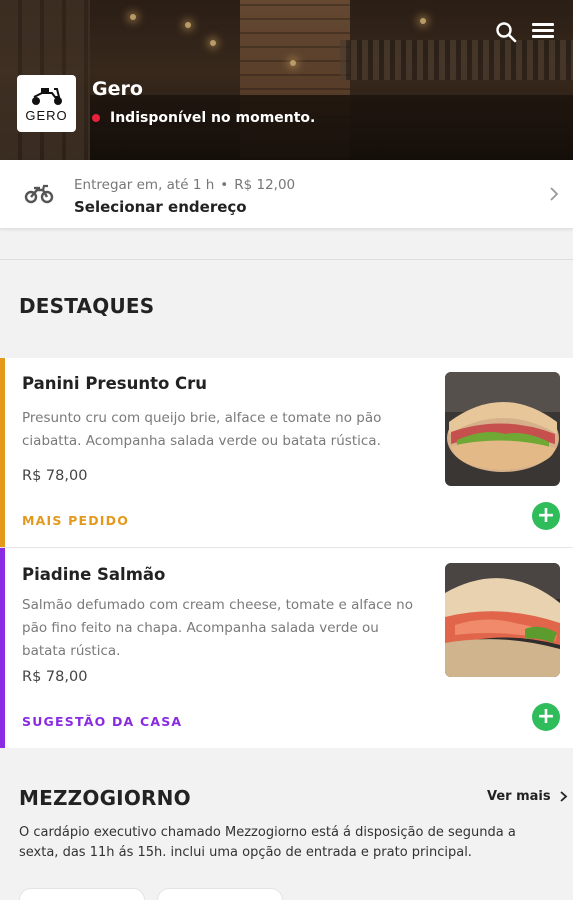 The height and width of the screenshot is (900, 573). What do you see at coordinates (160, 207) in the screenshot?
I see `select-address-label: Selecionar endereço` at bounding box center [160, 207].